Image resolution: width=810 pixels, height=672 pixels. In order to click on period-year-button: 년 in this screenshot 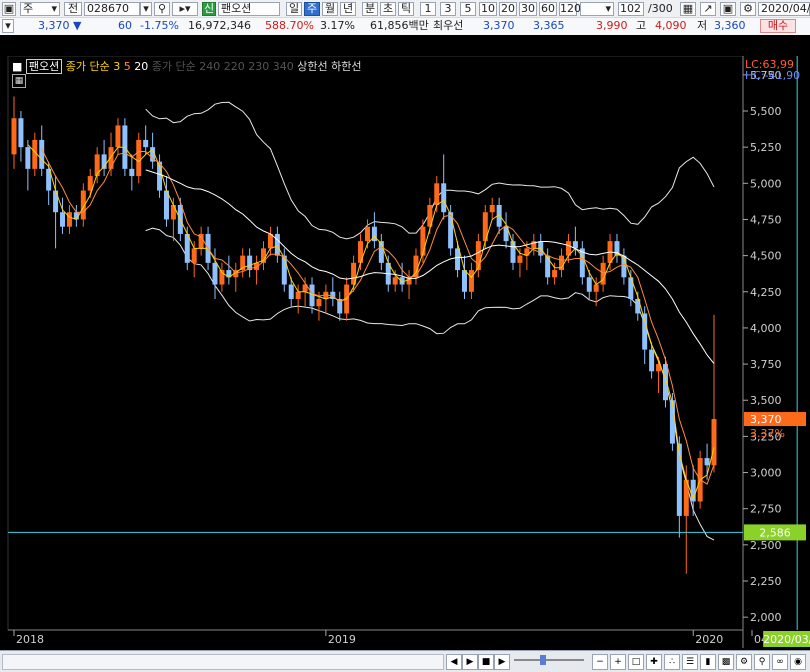, I will do `click(348, 9)`.